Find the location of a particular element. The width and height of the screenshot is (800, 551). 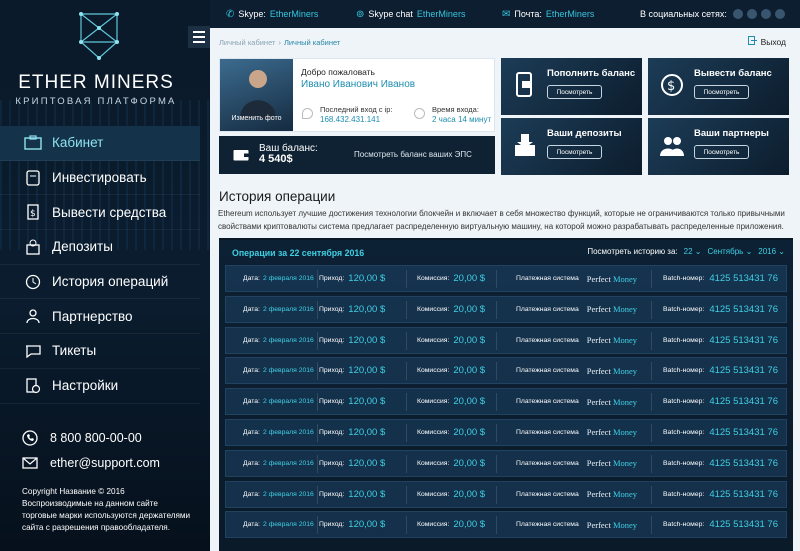

sidebar-item-tickets: Тикеты is located at coordinates (100, 351).